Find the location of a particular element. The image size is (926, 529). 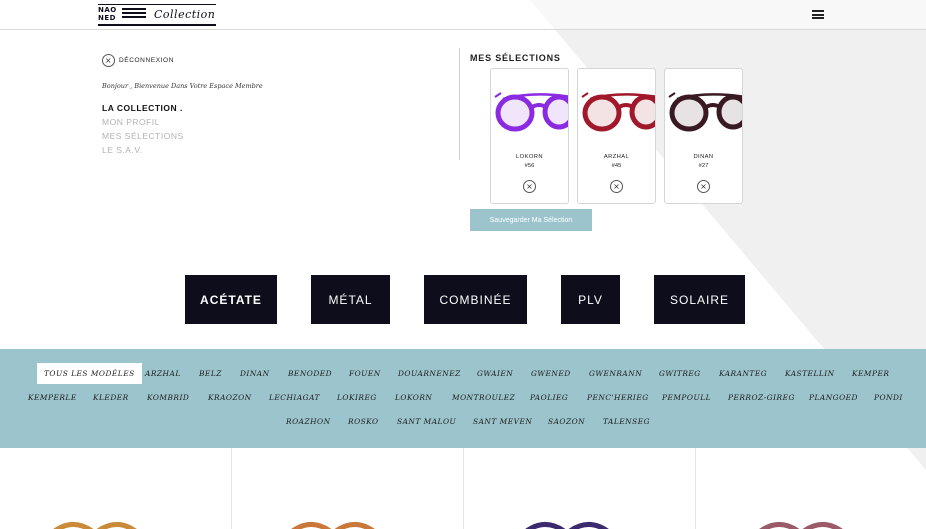

logout-label: DÉCONNEXION is located at coordinates (146, 60).